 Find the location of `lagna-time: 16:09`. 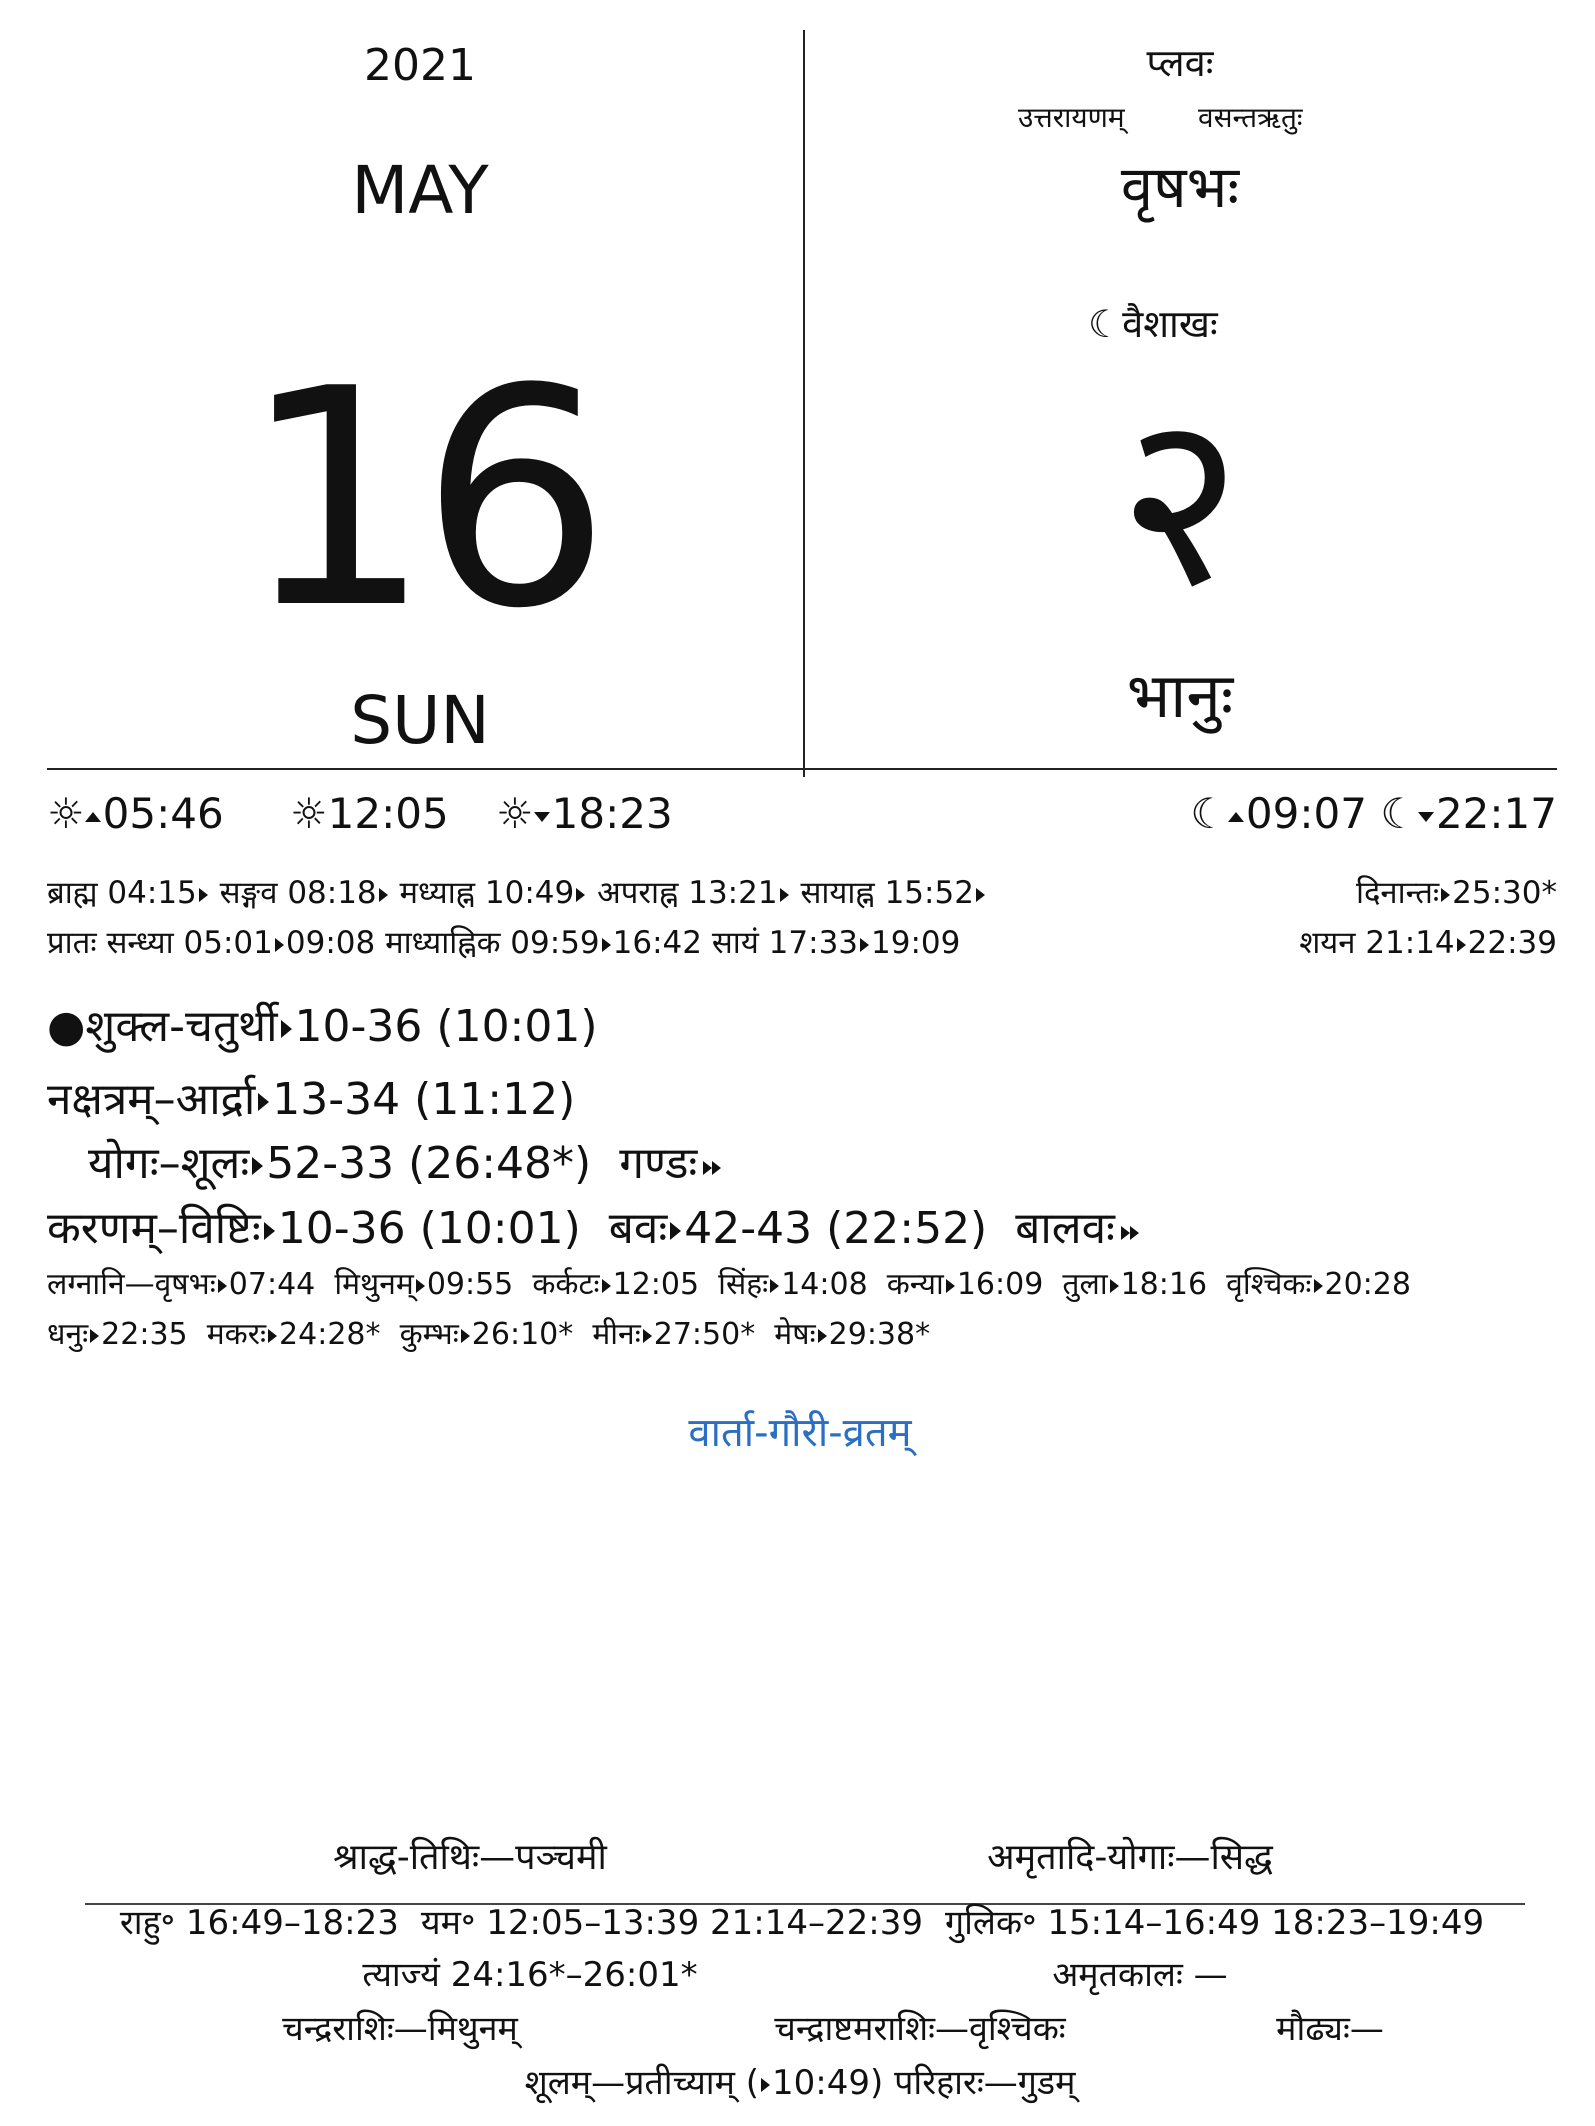

lagna-time: 16:09 is located at coordinates (1000, 1284).